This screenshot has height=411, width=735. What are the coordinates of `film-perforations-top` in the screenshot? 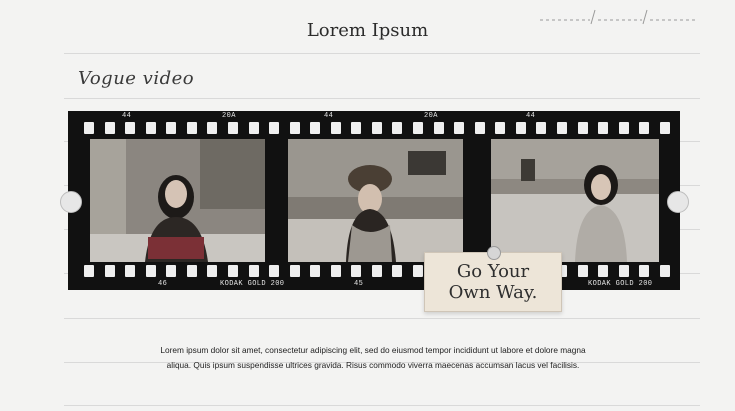 It's located at (377, 129).